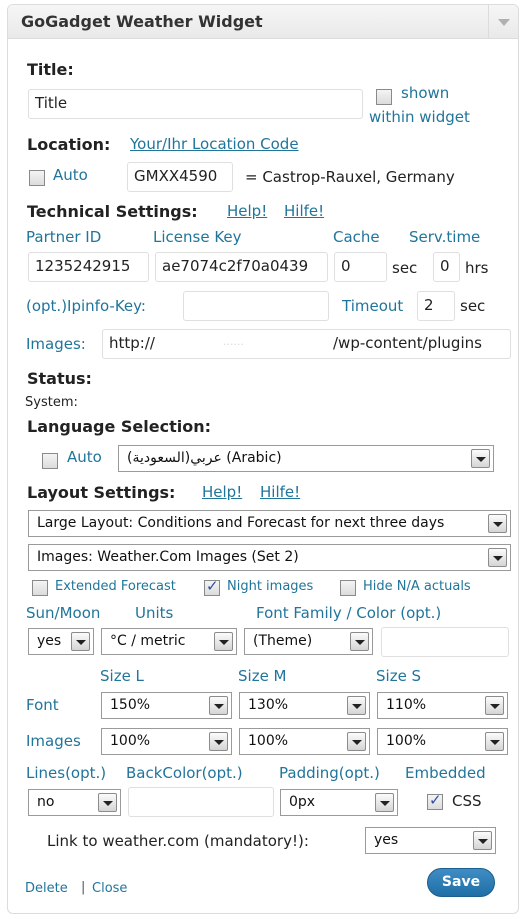 The height and width of the screenshot is (919, 525). I want to click on partner-id-input: 1235242915, so click(88, 267).